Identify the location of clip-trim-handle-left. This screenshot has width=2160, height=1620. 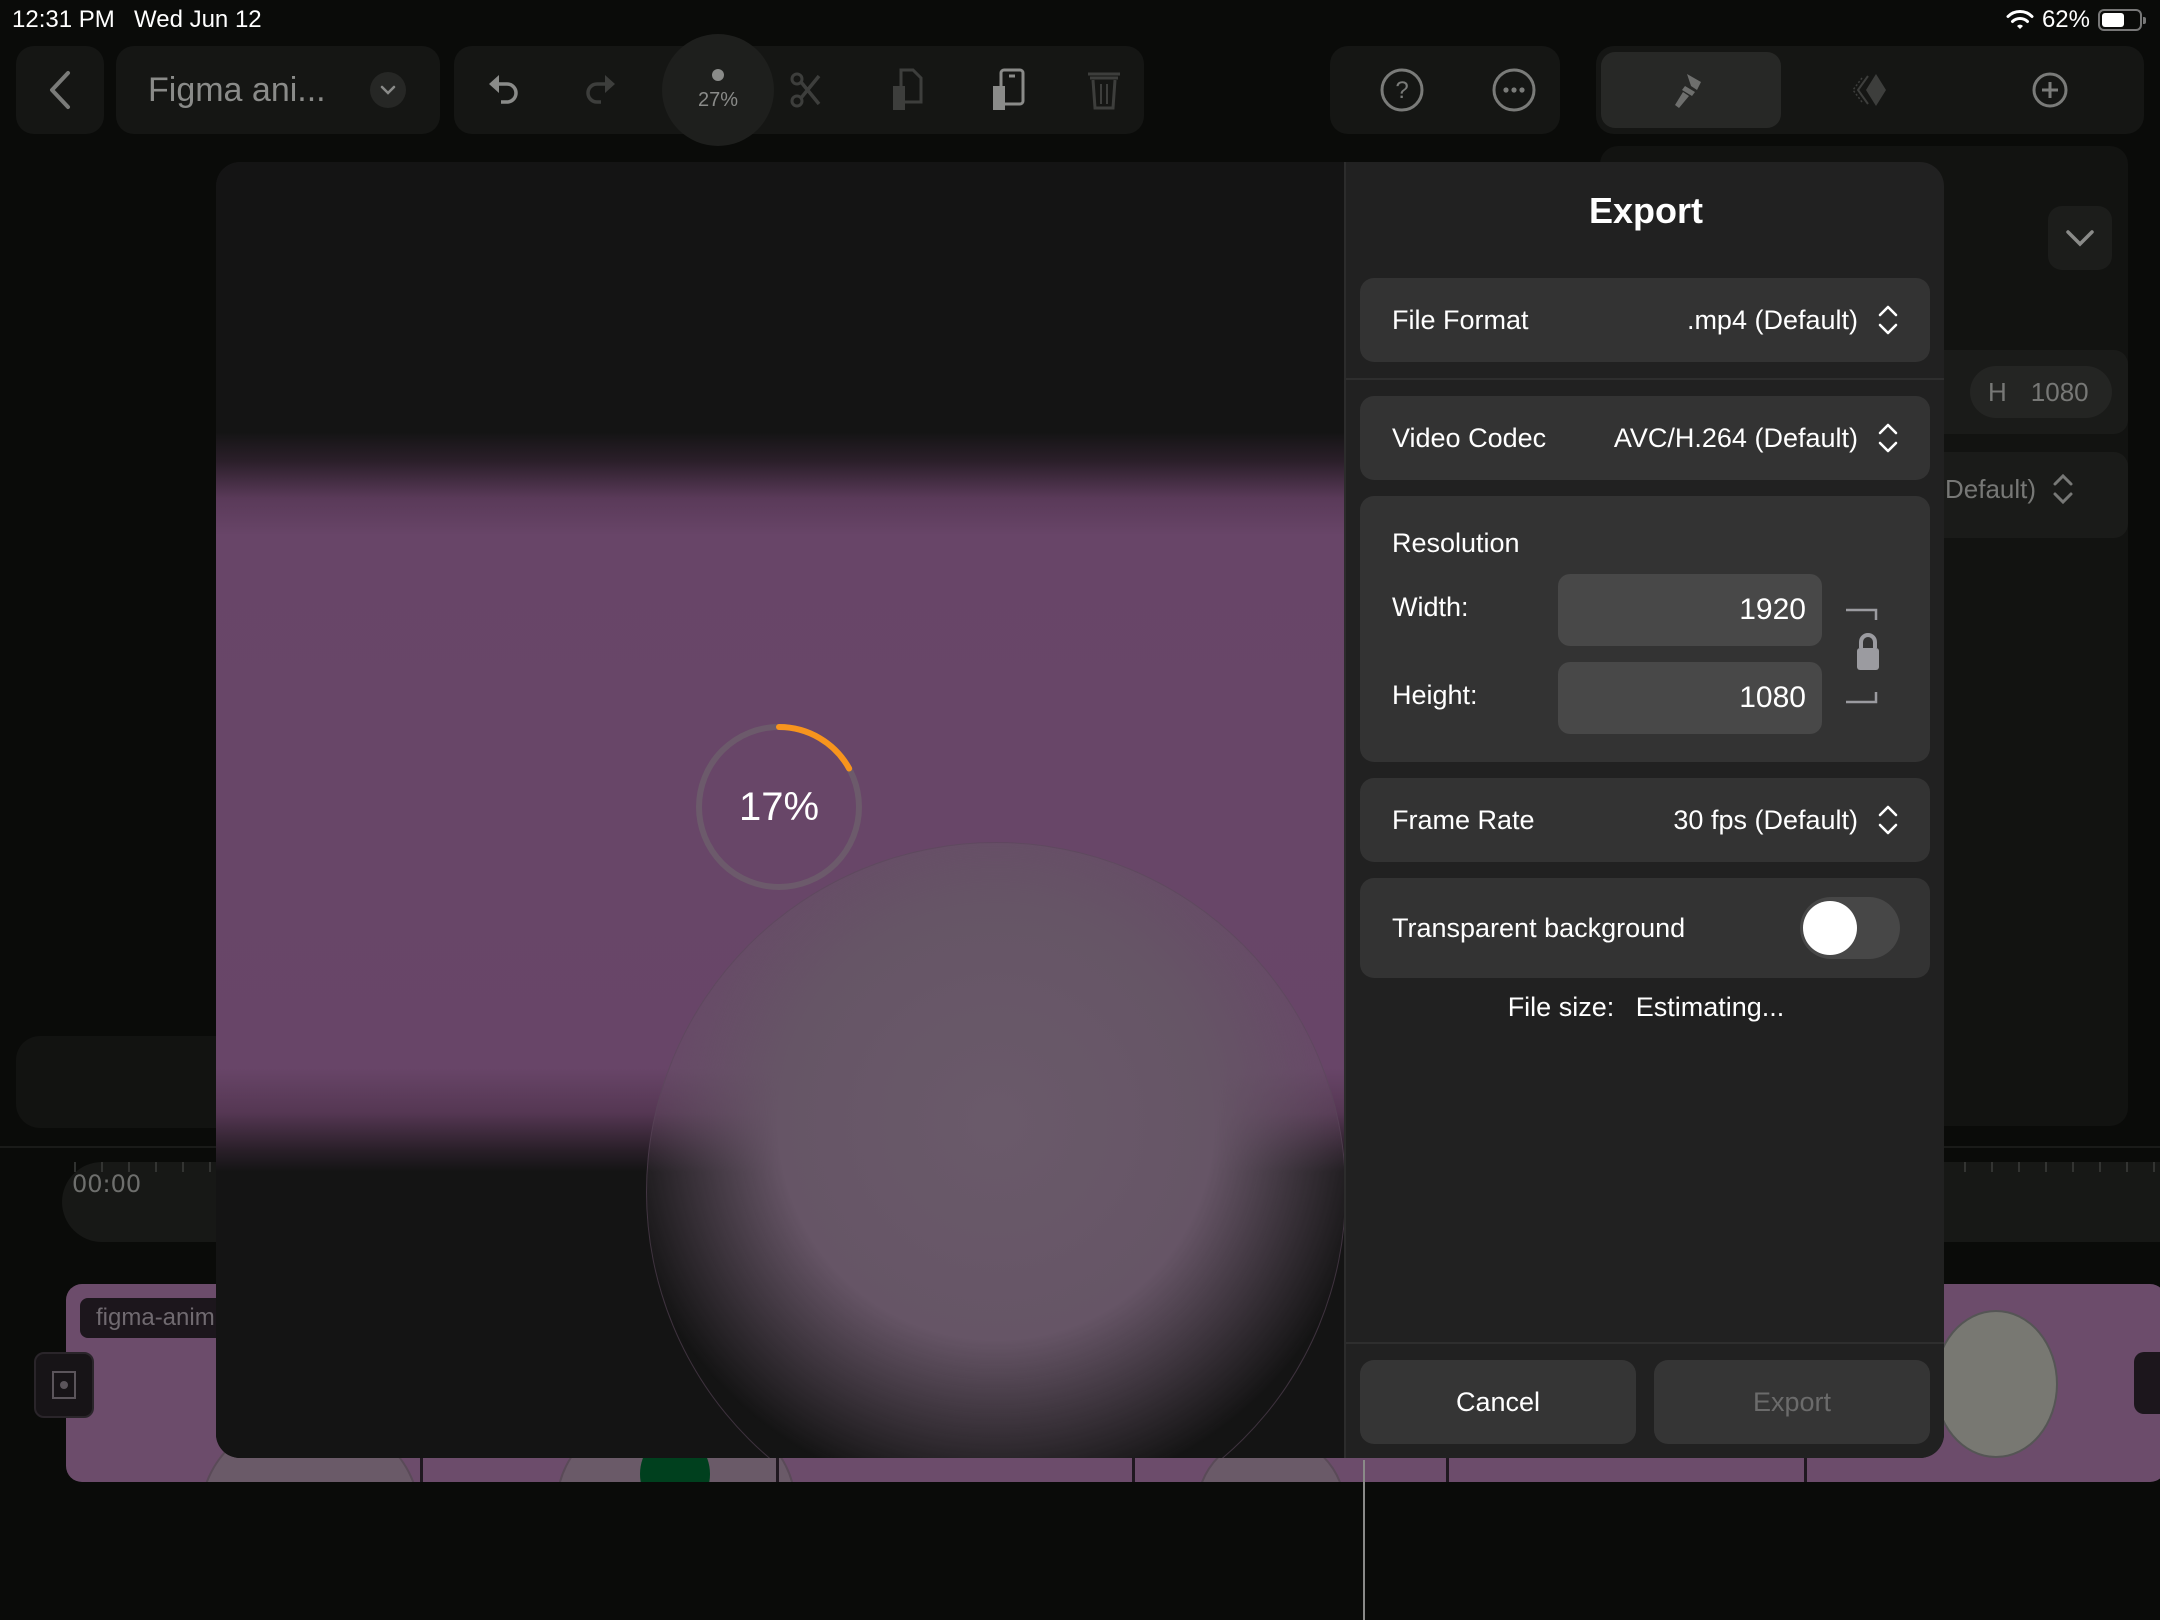
(64, 1385).